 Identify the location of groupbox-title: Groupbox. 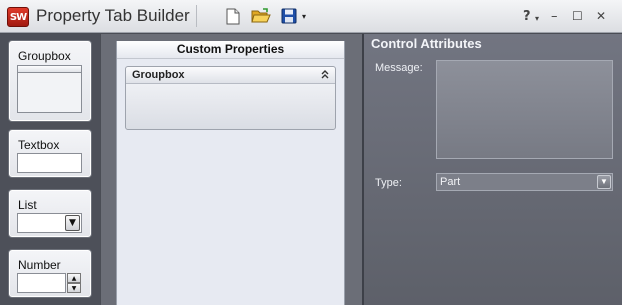
(158, 75).